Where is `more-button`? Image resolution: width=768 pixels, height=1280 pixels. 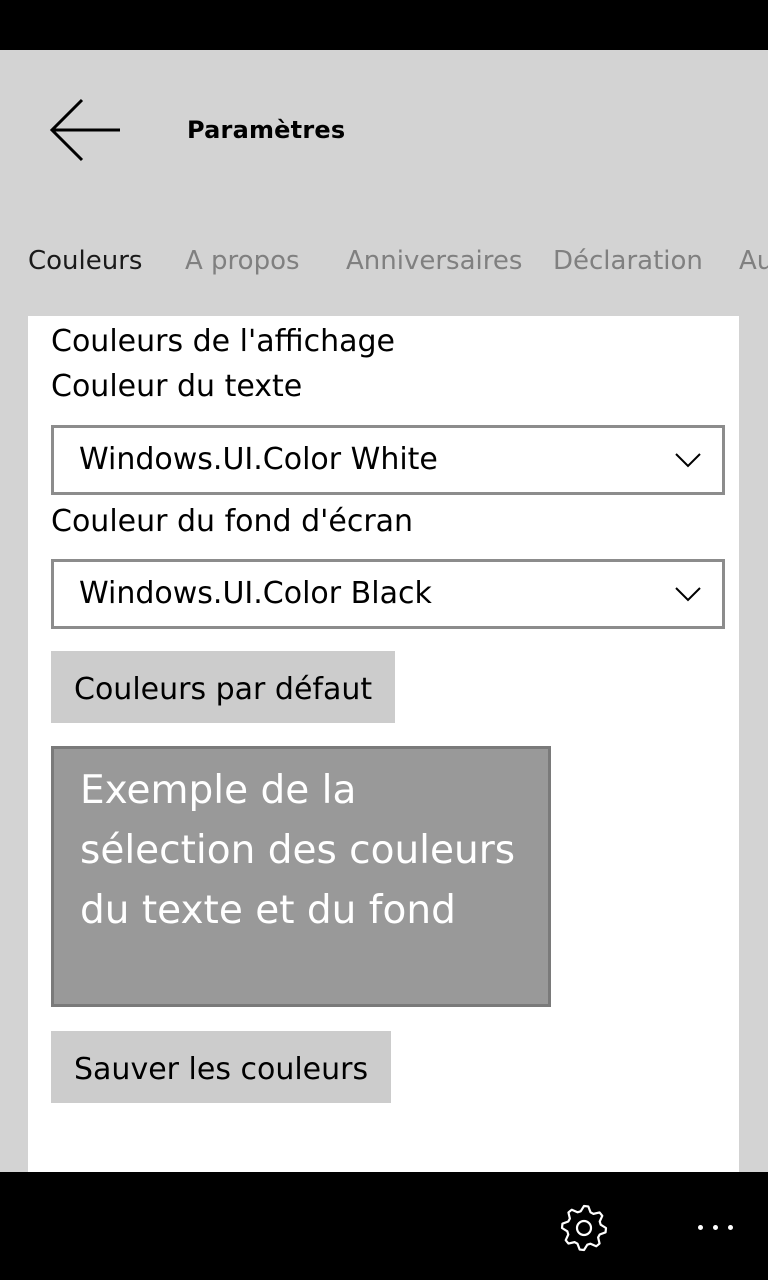 more-button is located at coordinates (715, 1228).